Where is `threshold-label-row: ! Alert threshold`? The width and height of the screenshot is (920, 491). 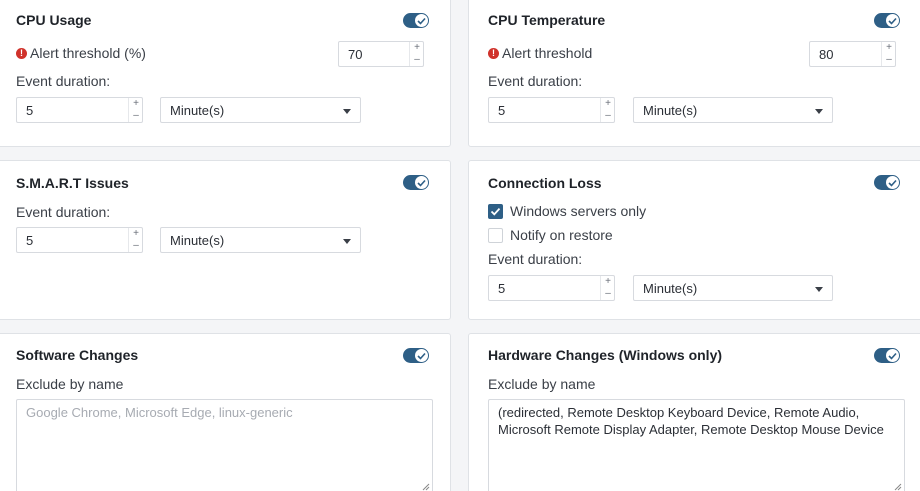 threshold-label-row: ! Alert threshold is located at coordinates (540, 53).